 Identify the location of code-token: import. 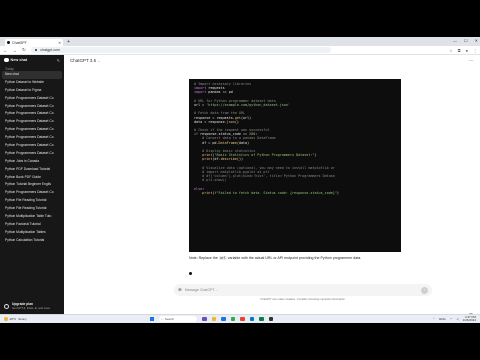
(201, 92).